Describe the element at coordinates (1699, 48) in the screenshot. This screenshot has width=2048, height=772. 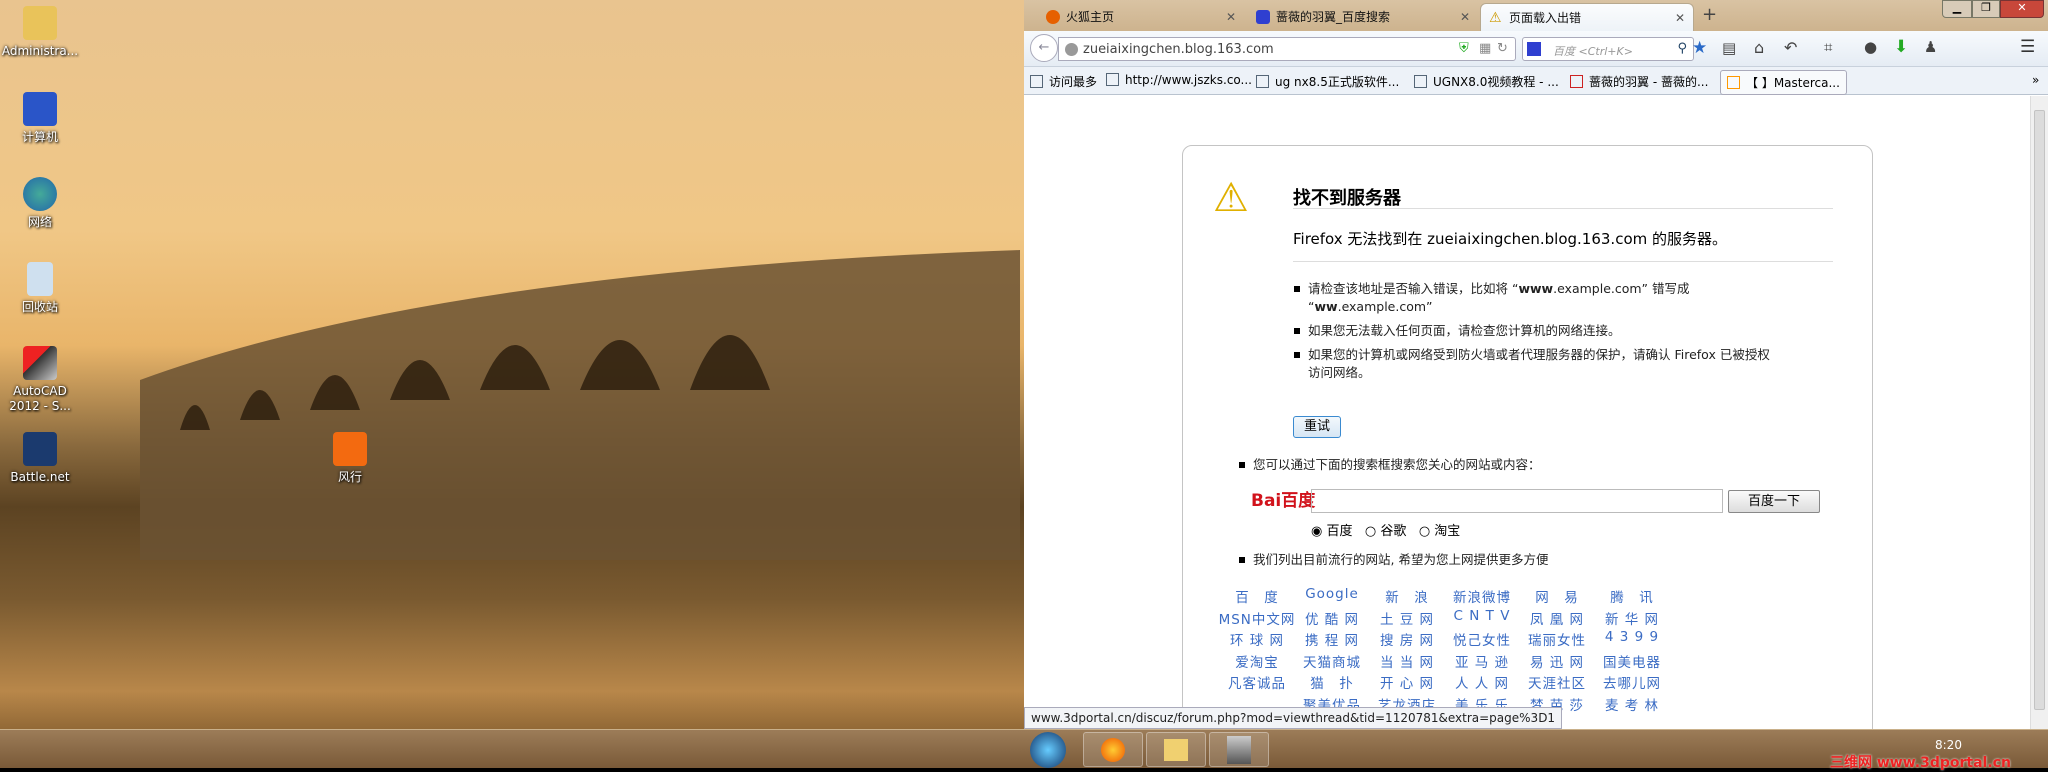
I see `bookmark-star-icon: ★` at that location.